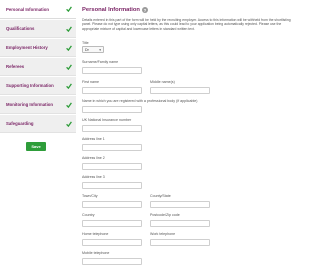  What do you see at coordinates (36, 146) in the screenshot?
I see `save-button: Save` at bounding box center [36, 146].